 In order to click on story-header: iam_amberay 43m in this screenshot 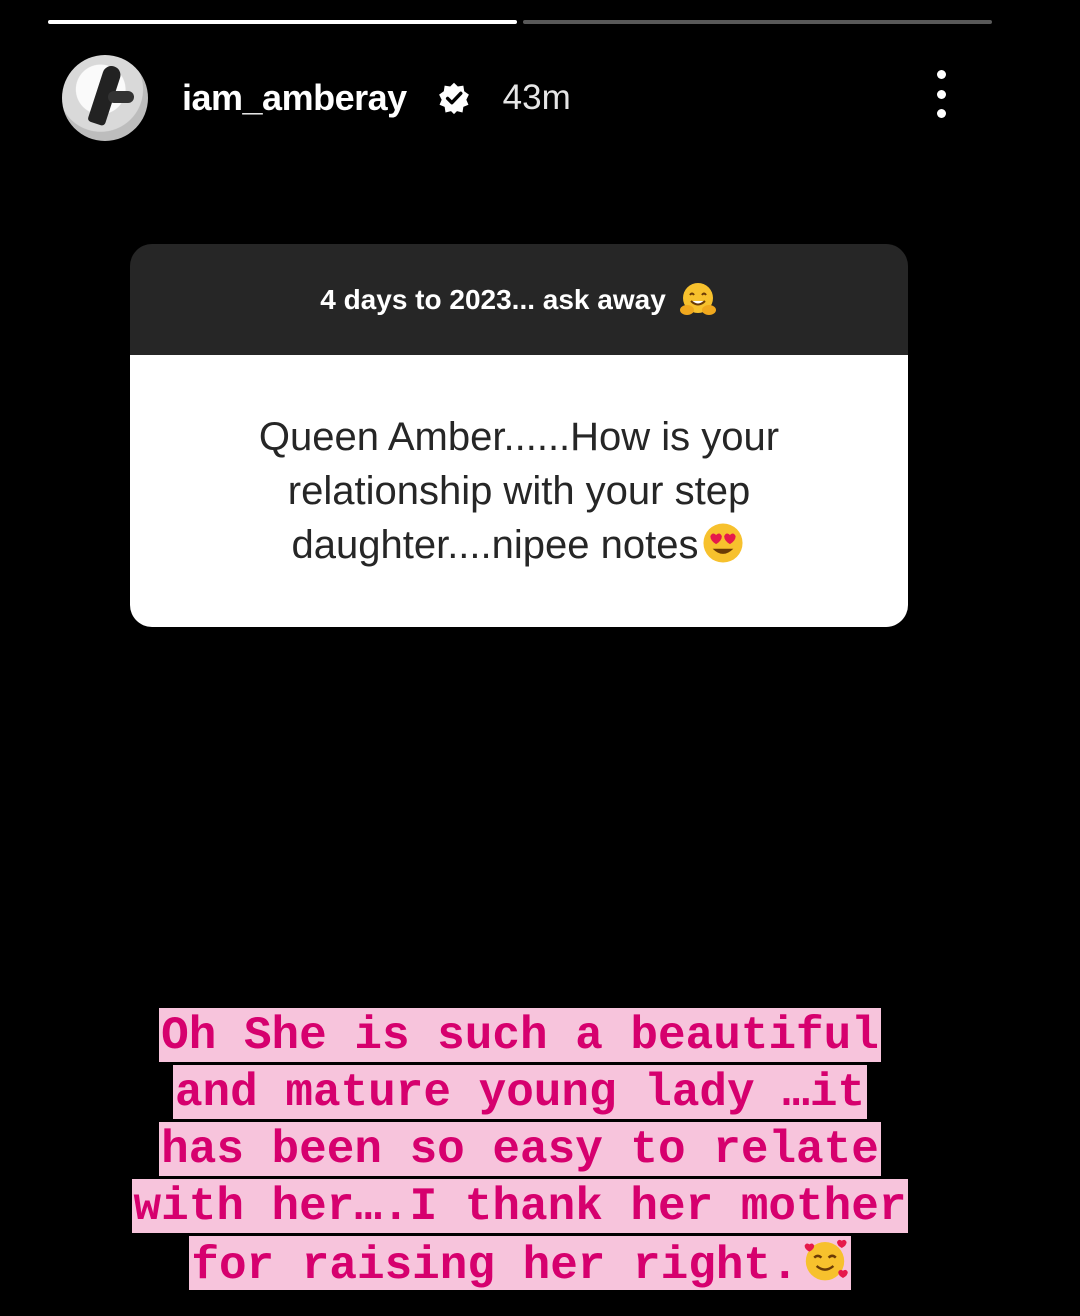, I will do `click(511, 98)`.